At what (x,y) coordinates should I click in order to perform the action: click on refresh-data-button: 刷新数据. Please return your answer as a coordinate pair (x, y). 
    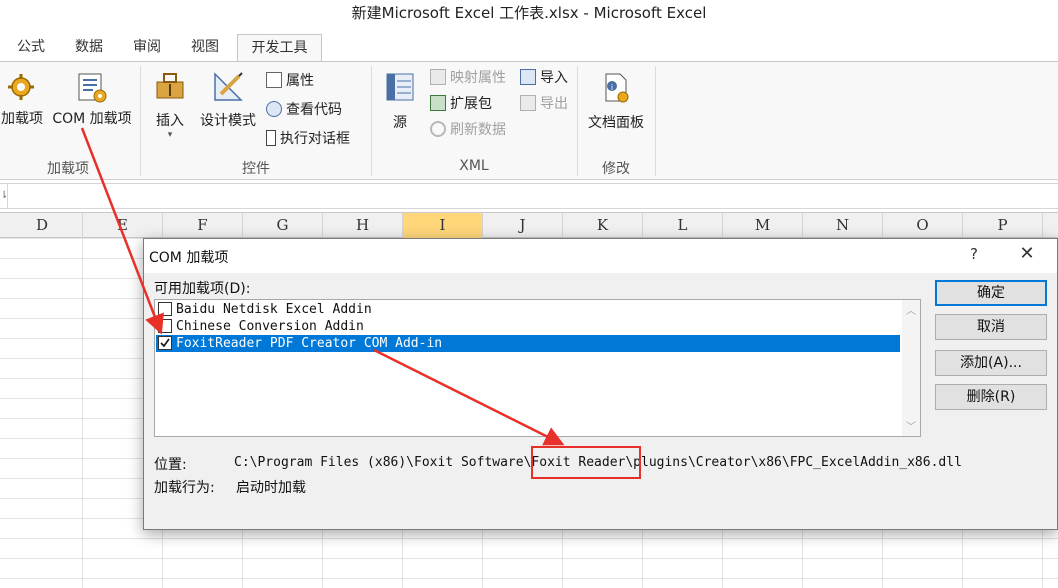
    Looking at the image, I should click on (468, 130).